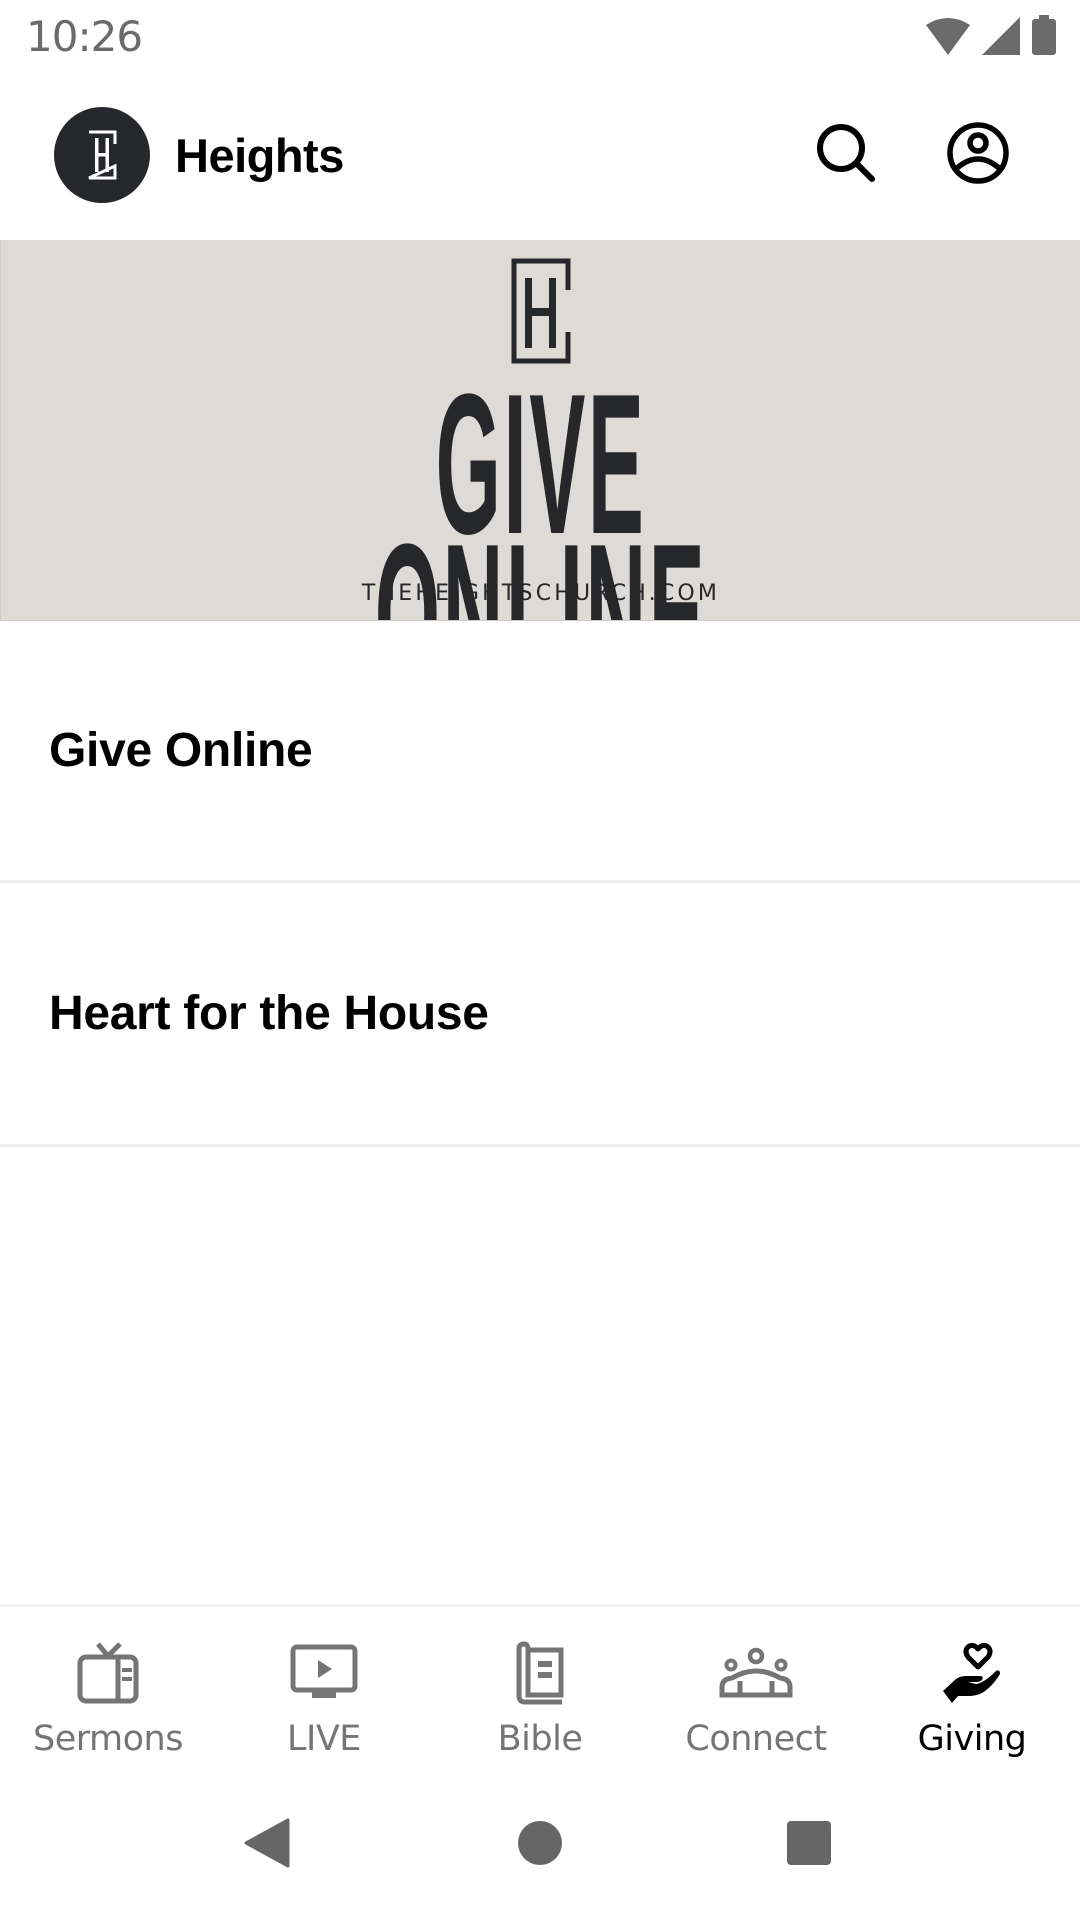 The image size is (1080, 1920). Describe the element at coordinates (181, 750) in the screenshot. I see `list-item-label: Give Online` at that location.